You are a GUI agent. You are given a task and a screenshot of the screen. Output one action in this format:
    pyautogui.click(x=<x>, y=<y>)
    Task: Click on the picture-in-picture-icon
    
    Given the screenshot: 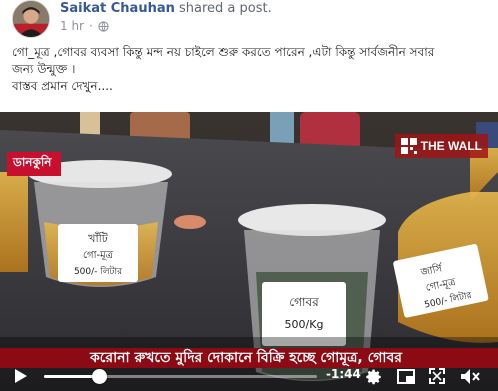 What is the action you would take?
    pyautogui.click(x=406, y=376)
    